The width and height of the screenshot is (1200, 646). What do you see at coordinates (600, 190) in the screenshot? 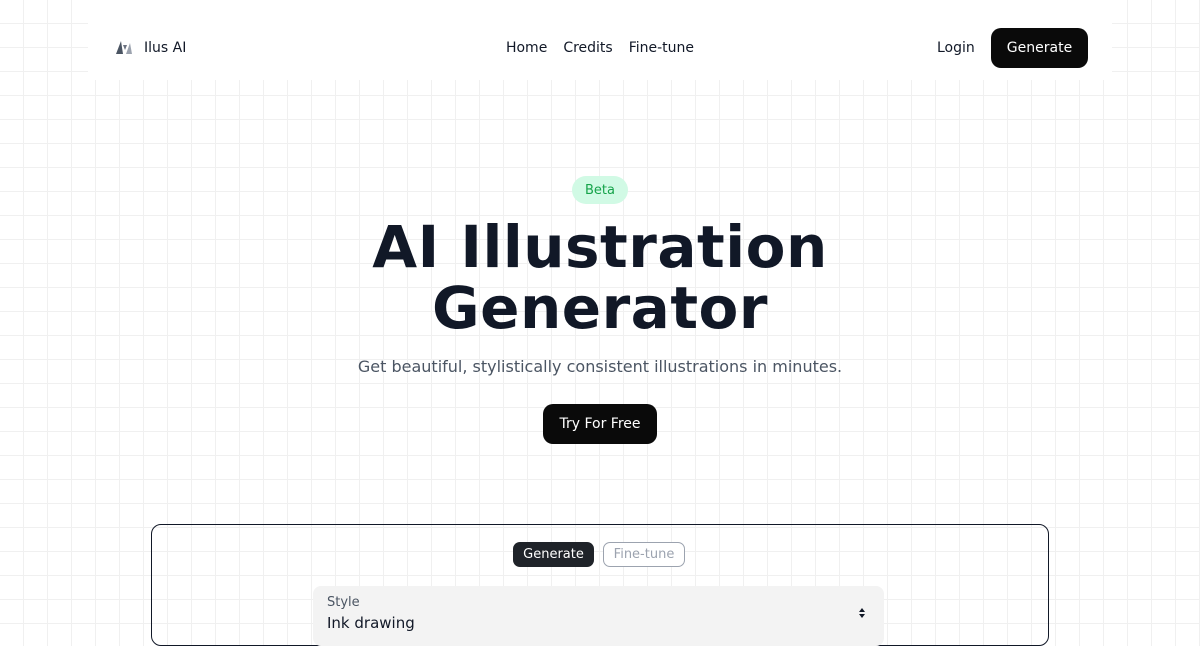
I see `beta-badge: Beta` at bounding box center [600, 190].